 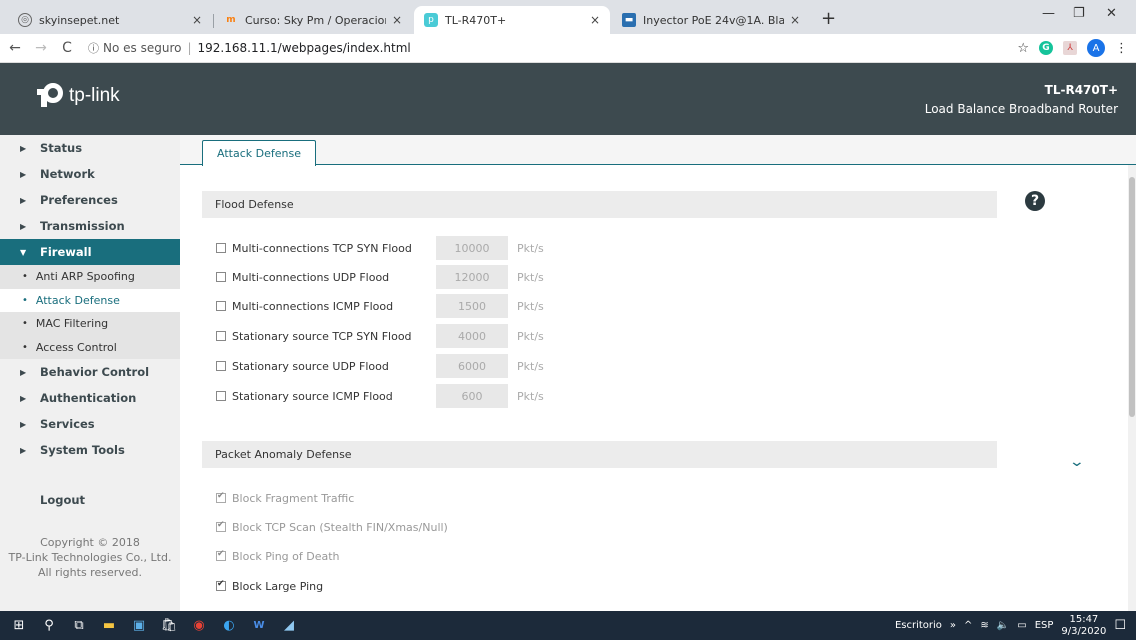 I want to click on scroll-thumb, so click(x=1132, y=297).